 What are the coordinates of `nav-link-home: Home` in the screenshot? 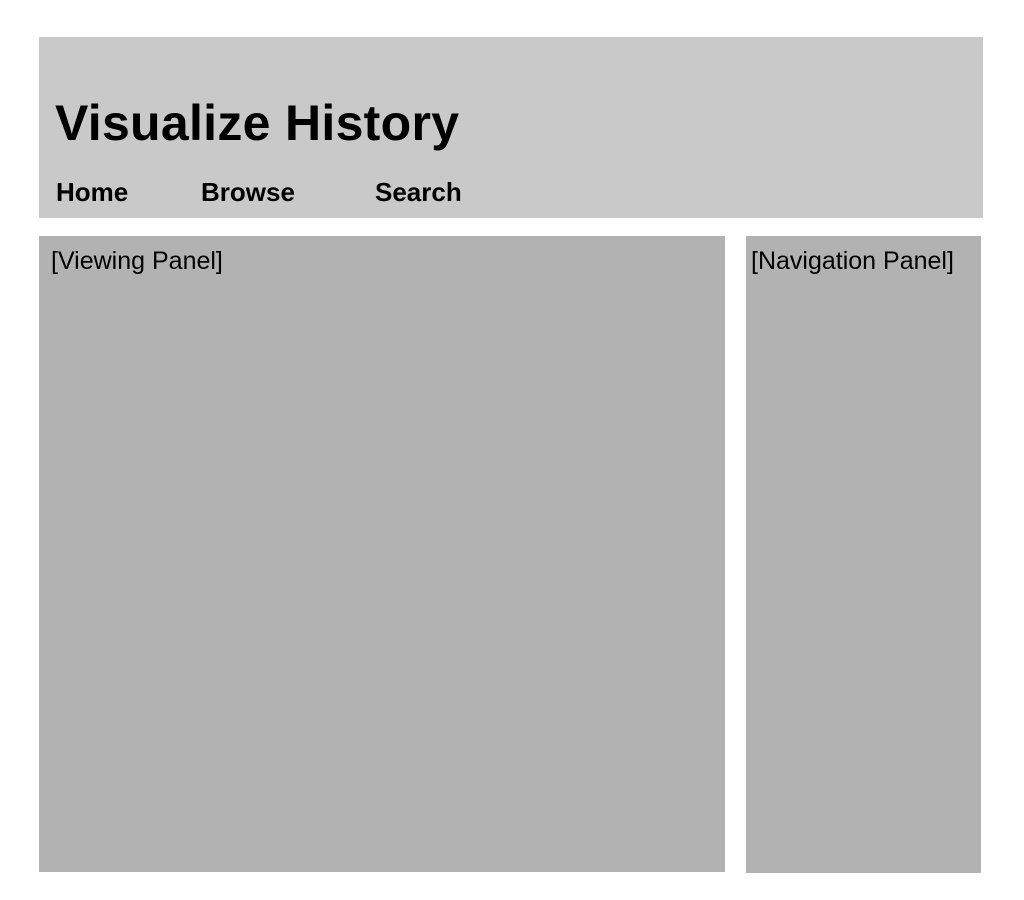 It's located at (92, 192).